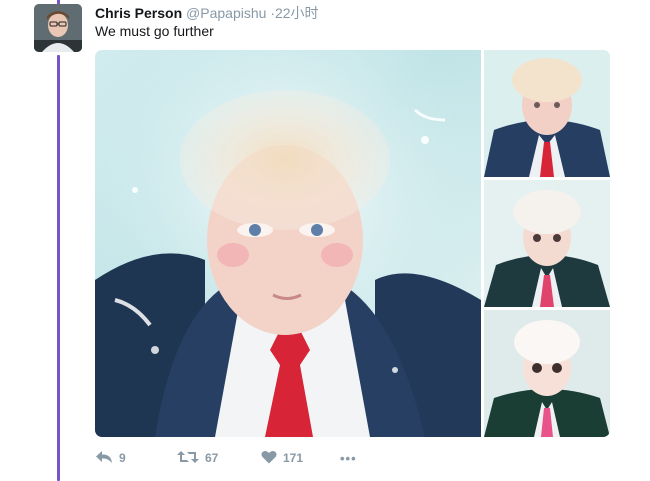 This screenshot has width=650, height=481. What do you see at coordinates (58, 28) in the screenshot?
I see `avatar` at bounding box center [58, 28].